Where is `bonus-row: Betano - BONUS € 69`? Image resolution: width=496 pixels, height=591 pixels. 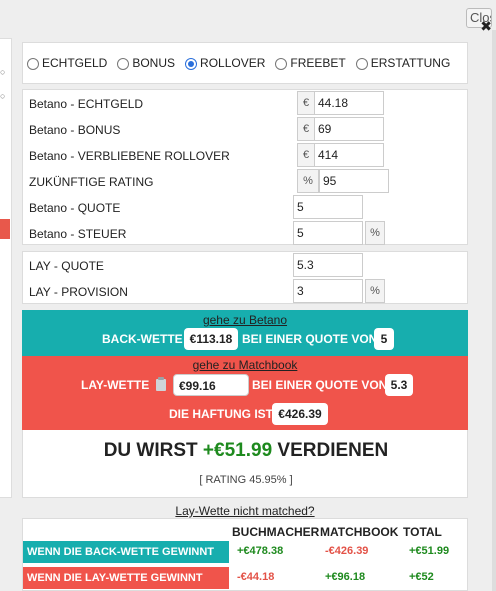 bonus-row: Betano - BONUS € 69 is located at coordinates (246, 130).